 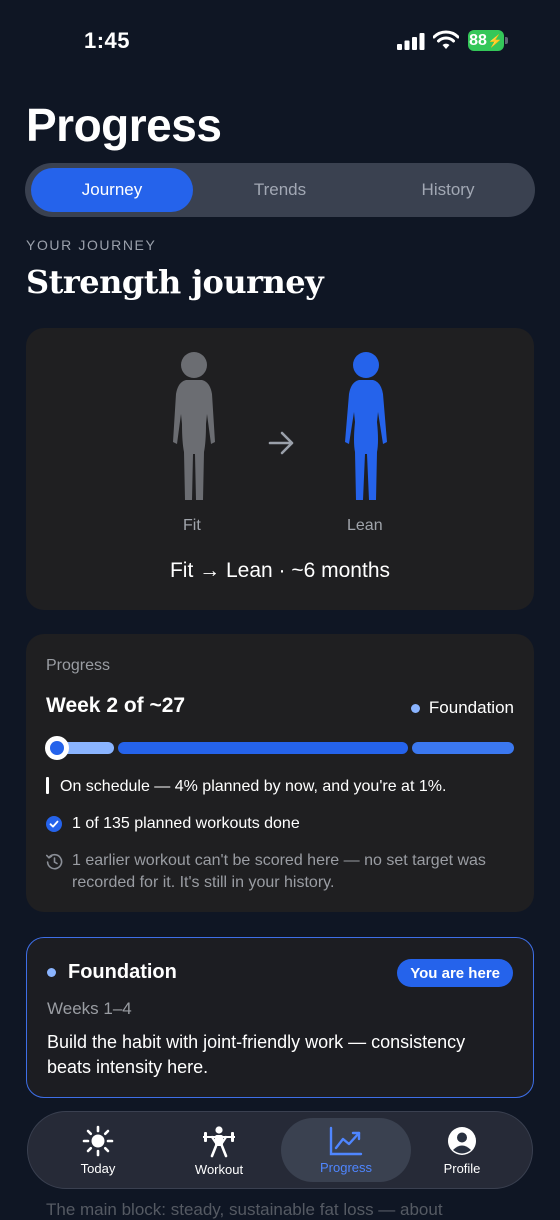 What do you see at coordinates (280, 40) in the screenshot?
I see `status-bar: 1:45 88 ⚡` at bounding box center [280, 40].